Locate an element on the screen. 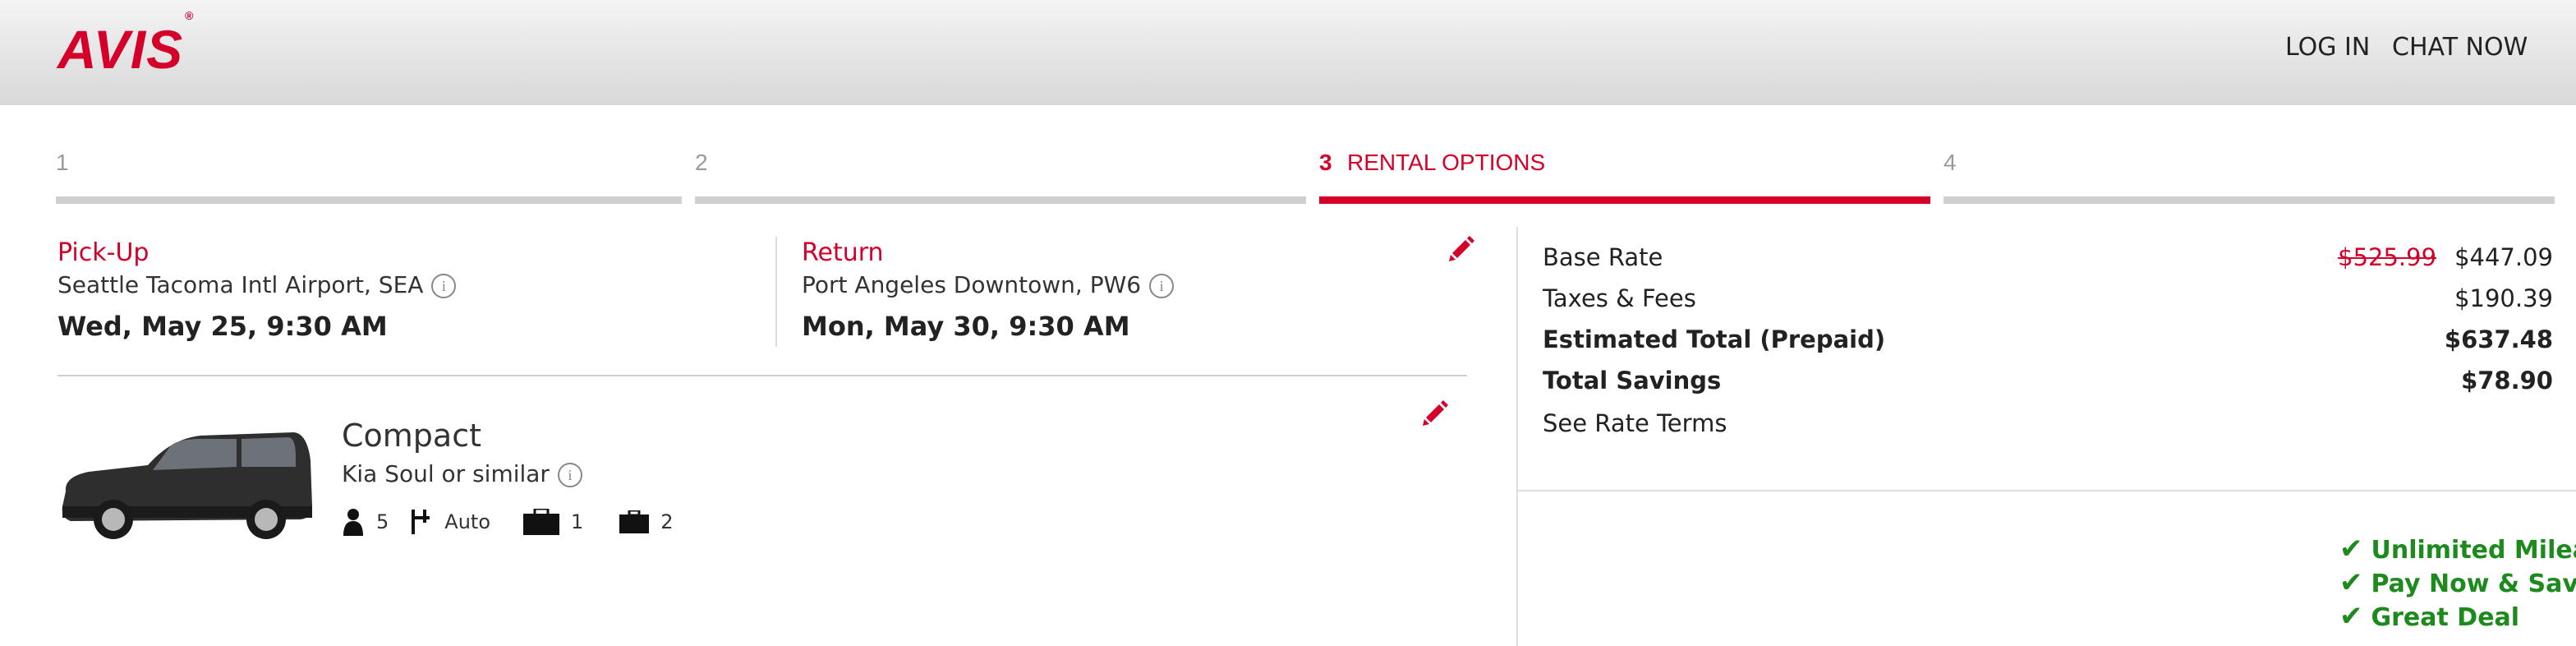 The height and width of the screenshot is (646, 2576). feature-unlimited-mileage: ✔ Unlimited Mileage is located at coordinates (2457, 549).